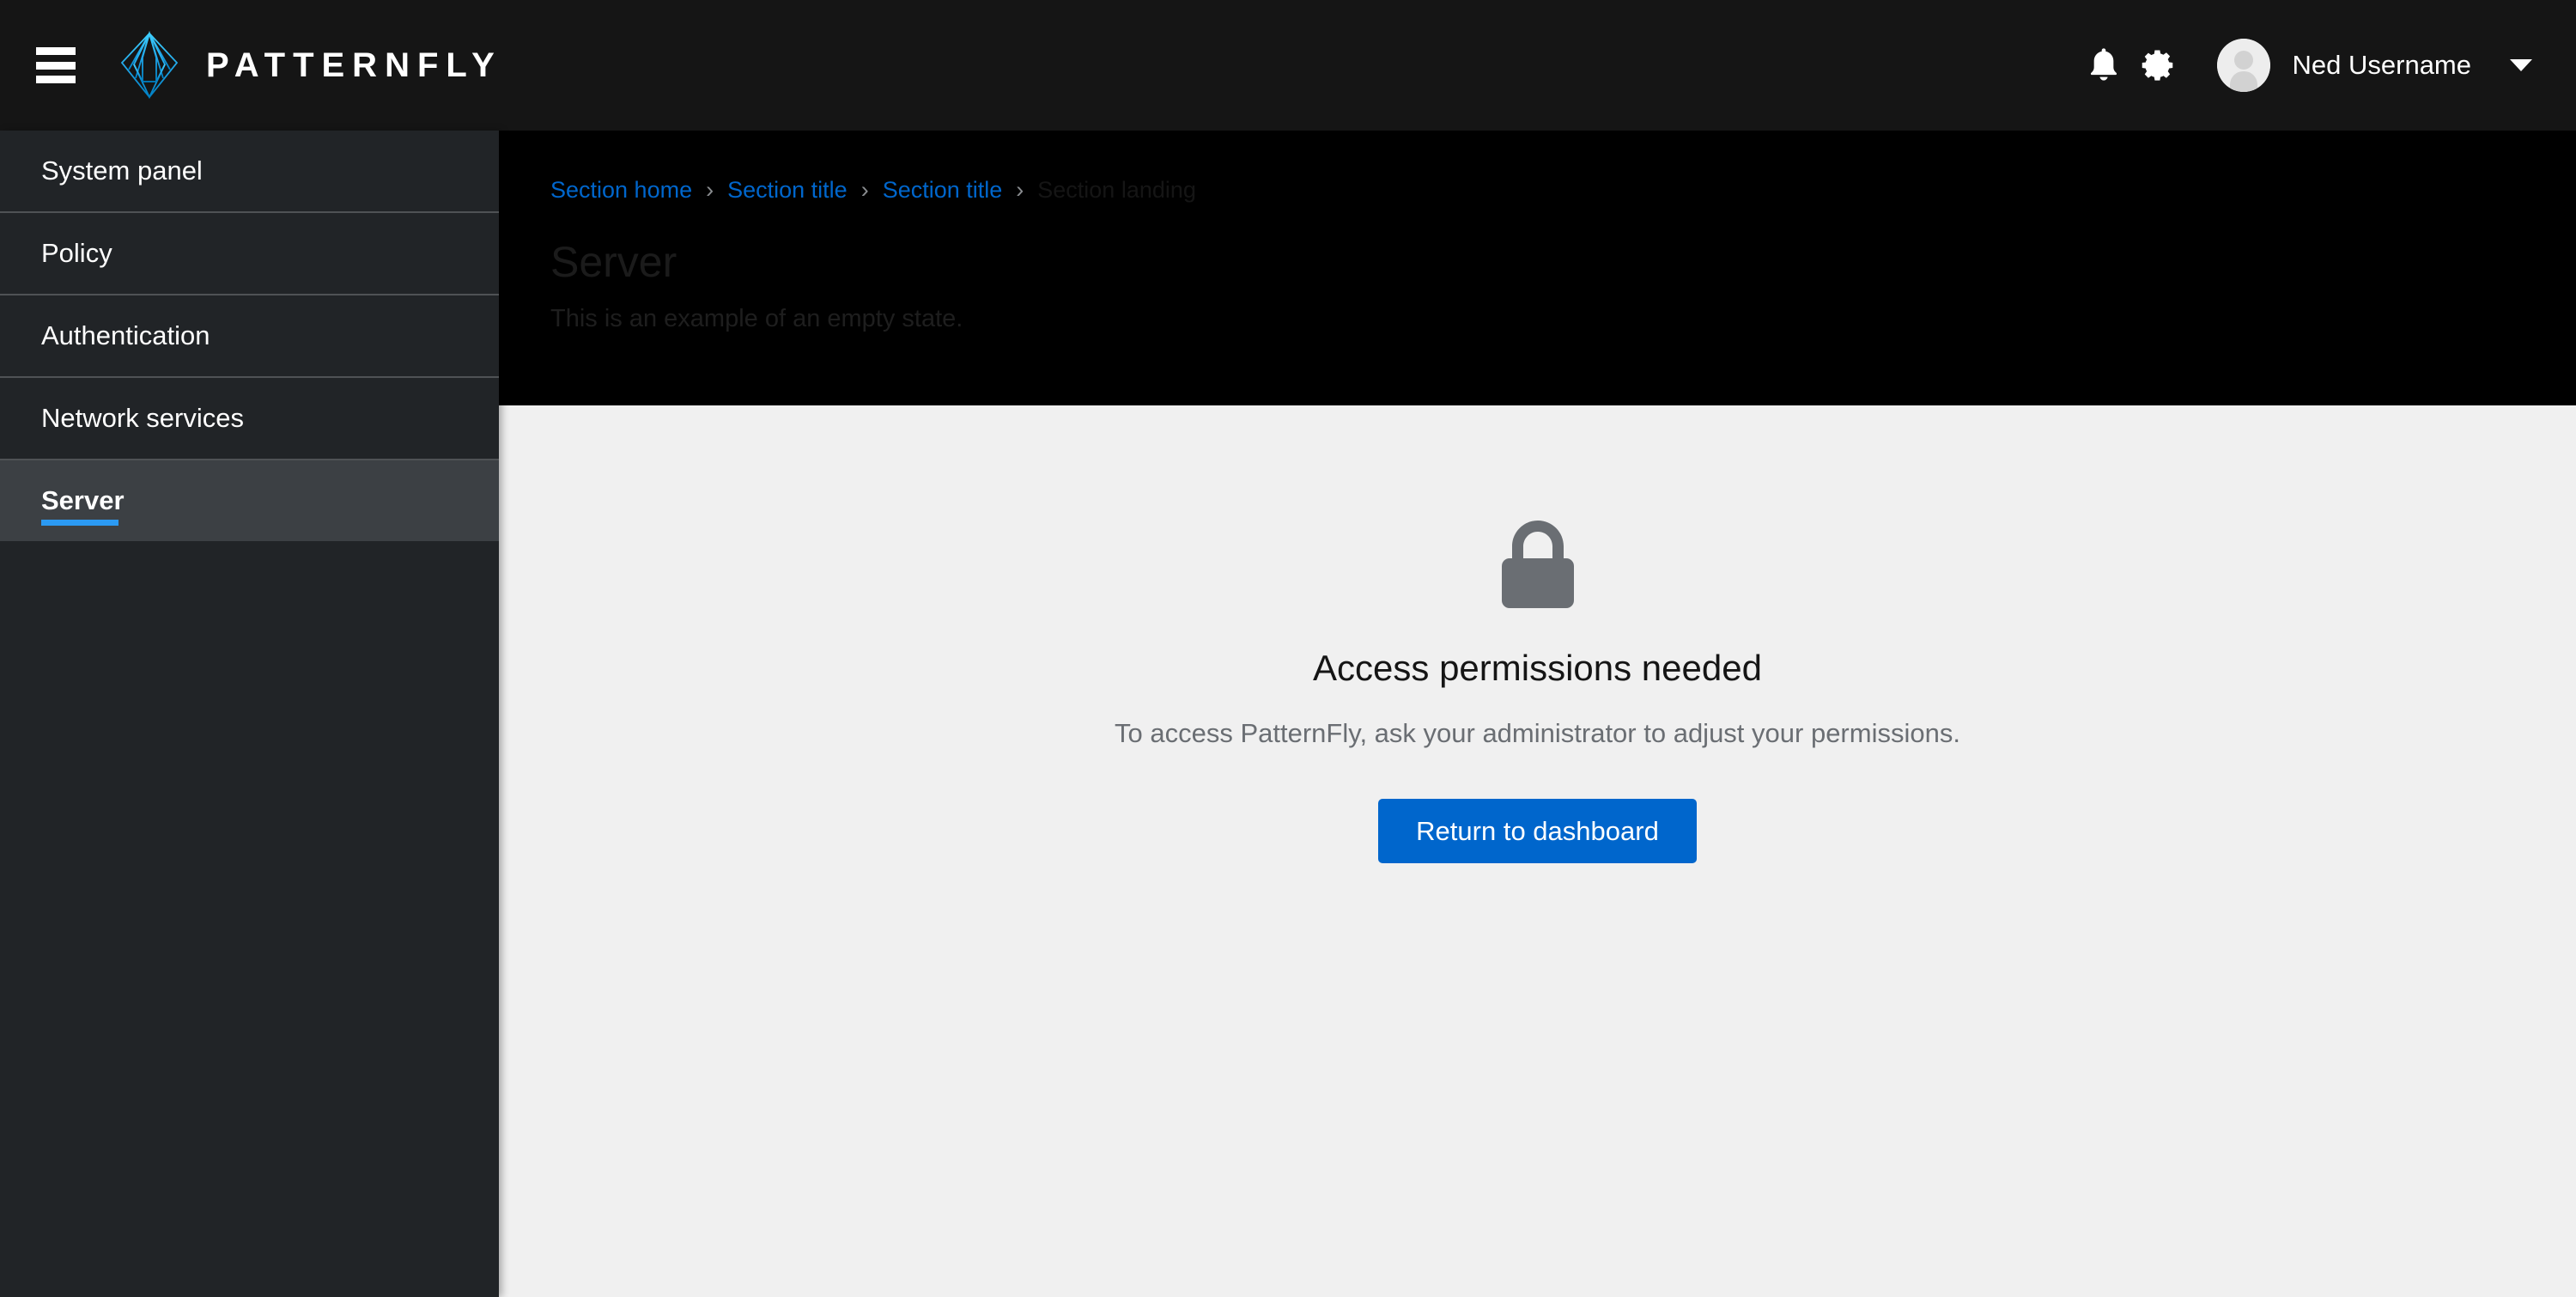  Describe the element at coordinates (77, 253) in the screenshot. I see `sidebar-item-label: Policy` at that location.